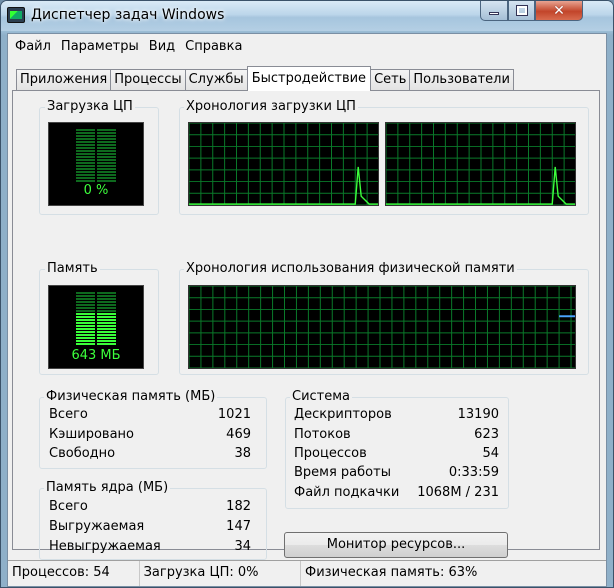 The width and height of the screenshot is (614, 588). I want to click on status-processes: Процессов: 54, so click(74, 573).